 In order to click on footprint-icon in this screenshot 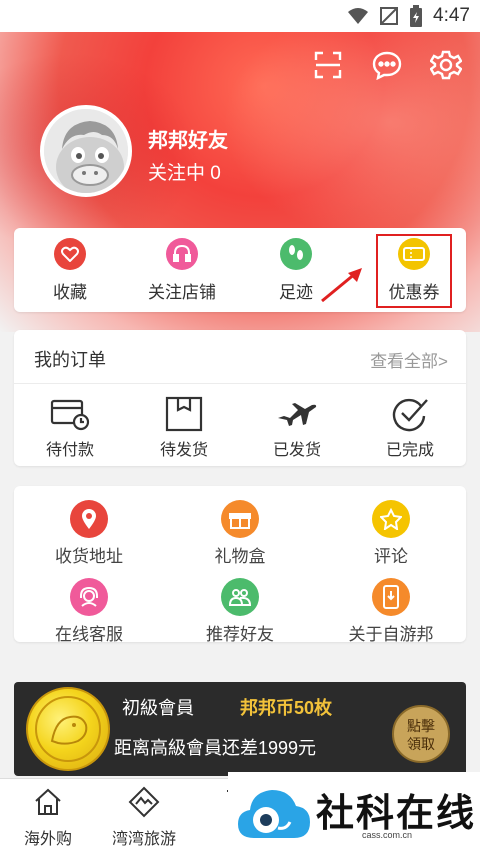, I will do `click(296, 254)`.